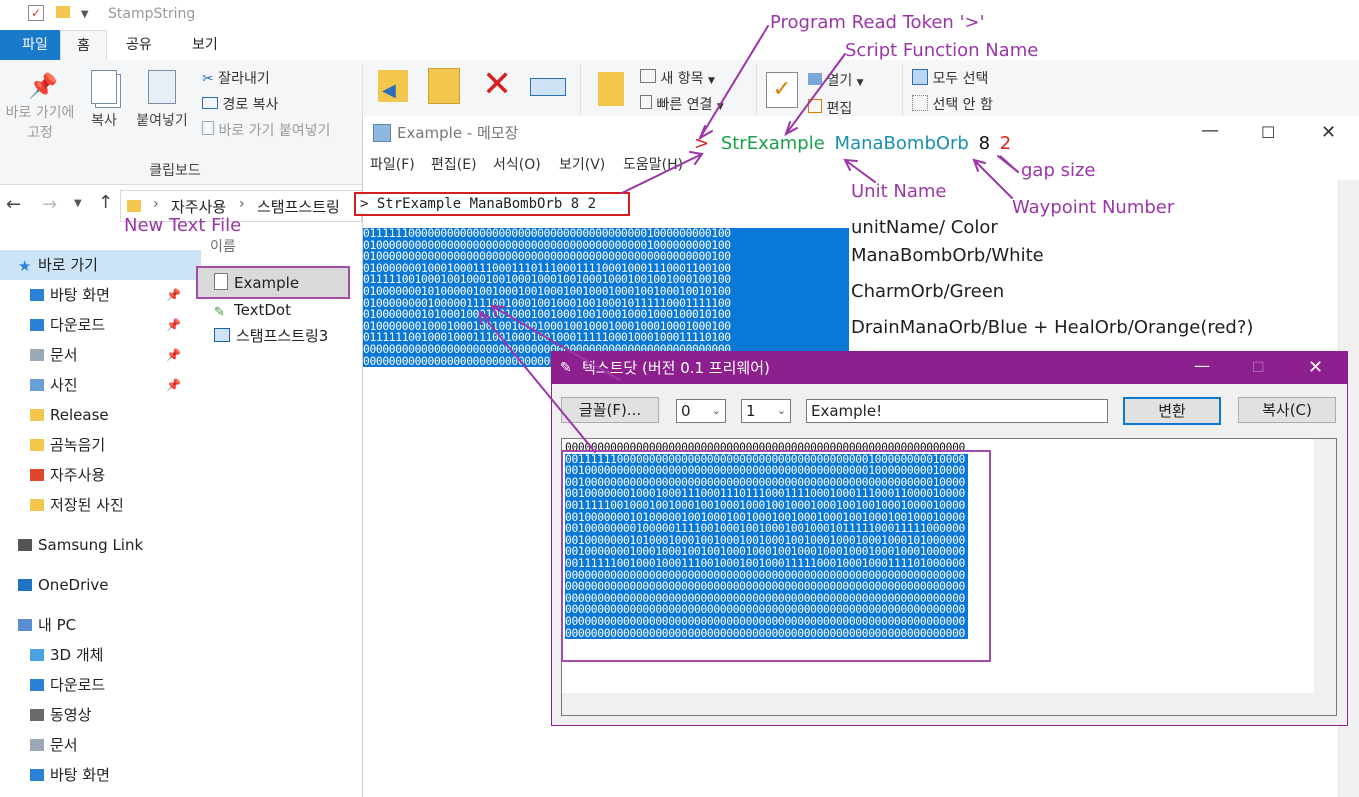 The height and width of the screenshot is (797, 1359). Describe the element at coordinates (1093, 207) in the screenshot. I see `annotation-waypoint-number: Waypoint Number` at that location.